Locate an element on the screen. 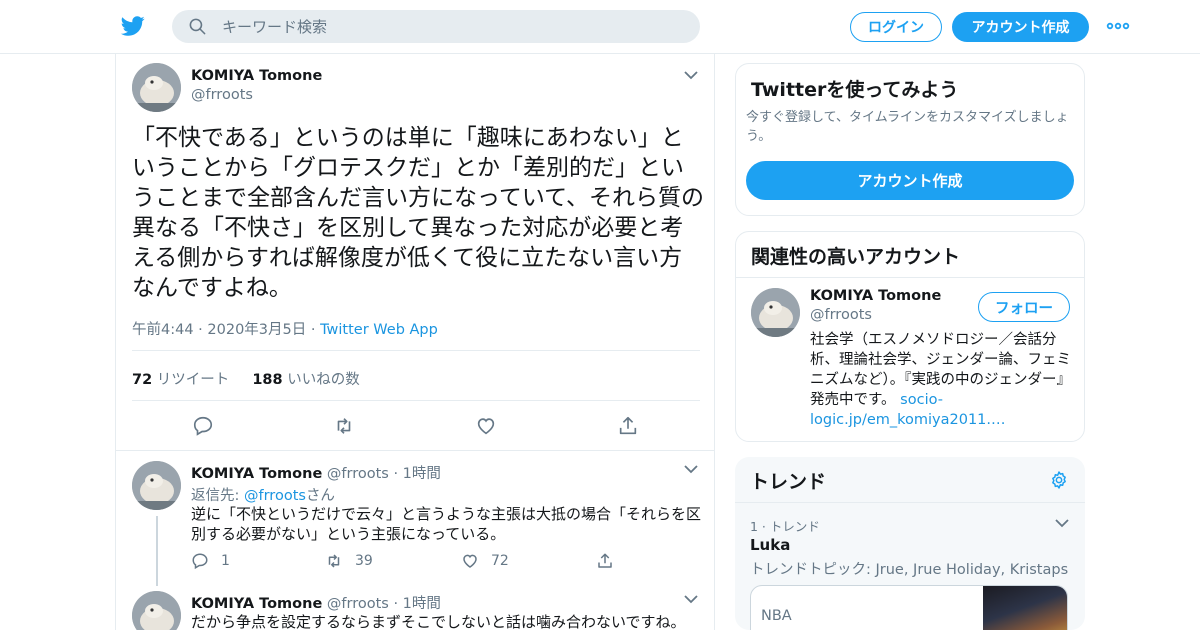  tweet-meta: 午前4:44 · 2020年3月5日 · Twitter Web App is located at coordinates (285, 328).